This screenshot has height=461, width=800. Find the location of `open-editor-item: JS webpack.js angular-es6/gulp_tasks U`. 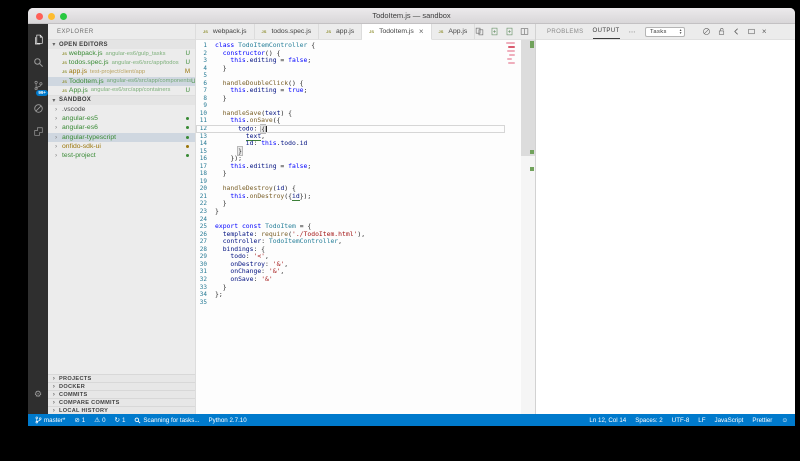

open-editor-item: JS webpack.js angular-es6/gulp_tasks U is located at coordinates (121, 53).